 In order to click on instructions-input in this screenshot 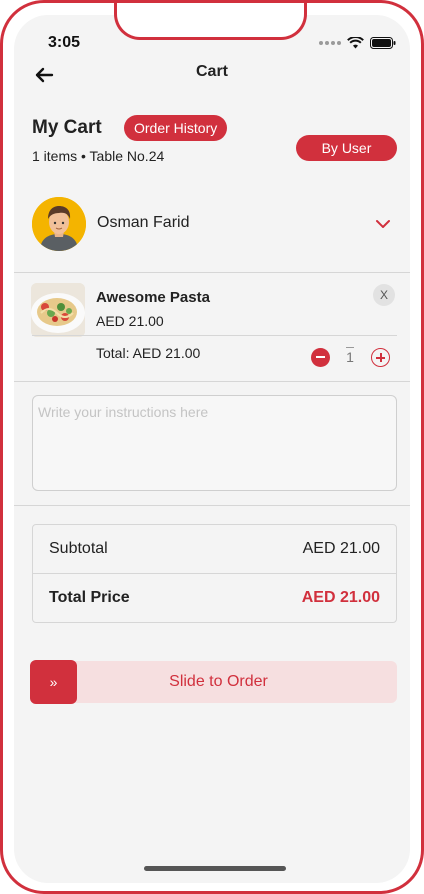, I will do `click(214, 443)`.